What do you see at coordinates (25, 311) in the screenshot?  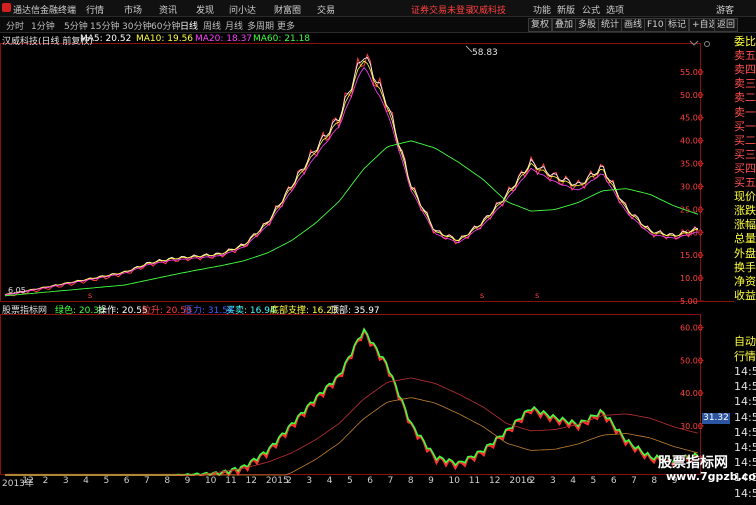 I see `indicator-name: 股票指标网` at bounding box center [25, 311].